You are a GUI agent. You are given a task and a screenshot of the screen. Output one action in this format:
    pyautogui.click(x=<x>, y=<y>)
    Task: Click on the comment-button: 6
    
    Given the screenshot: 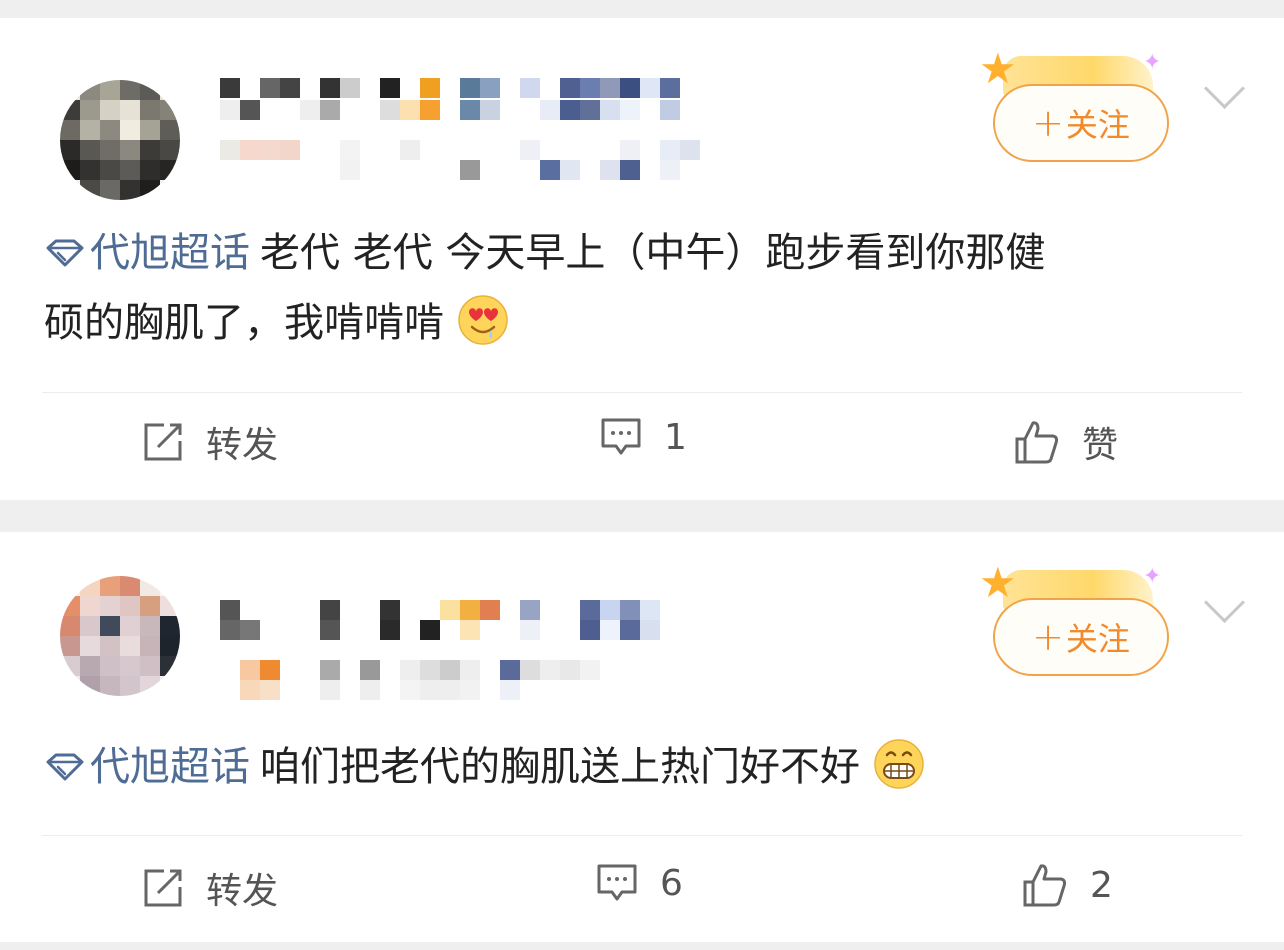 What is the action you would take?
    pyautogui.click(x=639, y=883)
    